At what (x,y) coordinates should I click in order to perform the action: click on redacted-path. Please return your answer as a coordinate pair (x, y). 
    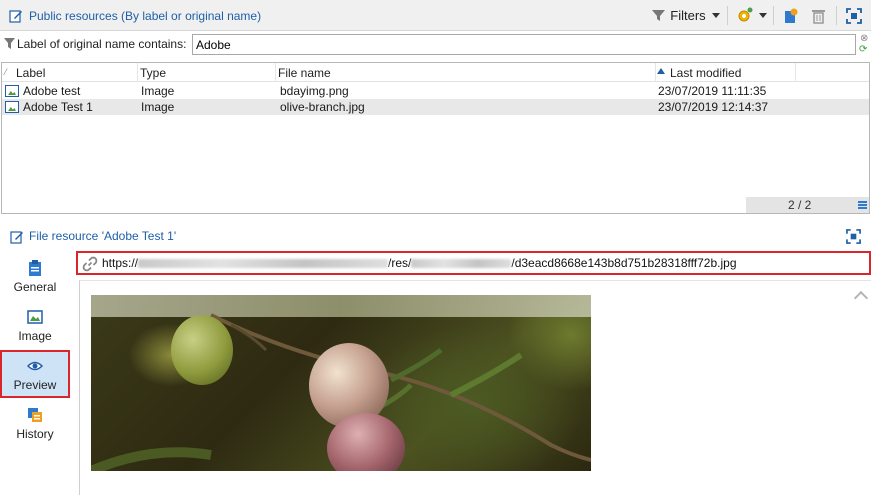
    Looking at the image, I should click on (461, 264).